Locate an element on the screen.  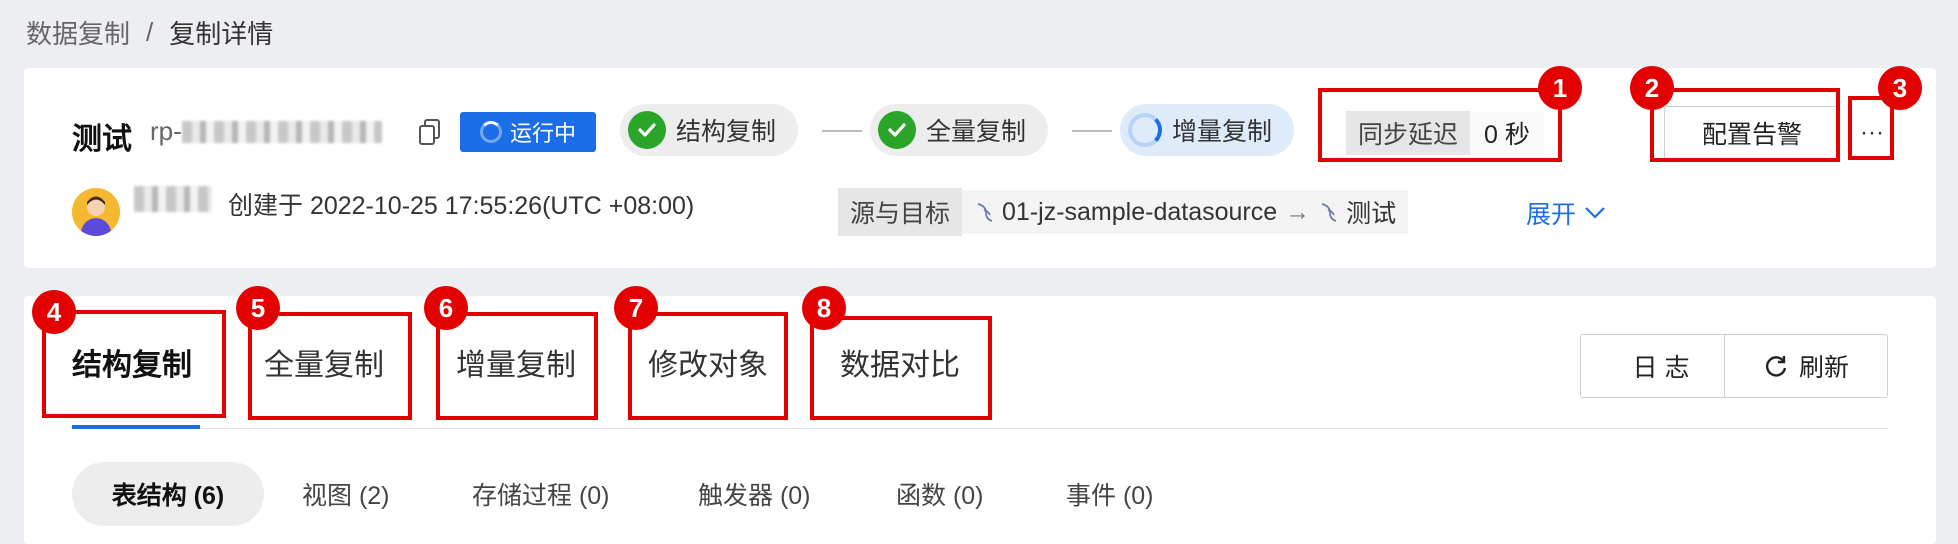
refresh-button: 刷新 is located at coordinates (1806, 366).